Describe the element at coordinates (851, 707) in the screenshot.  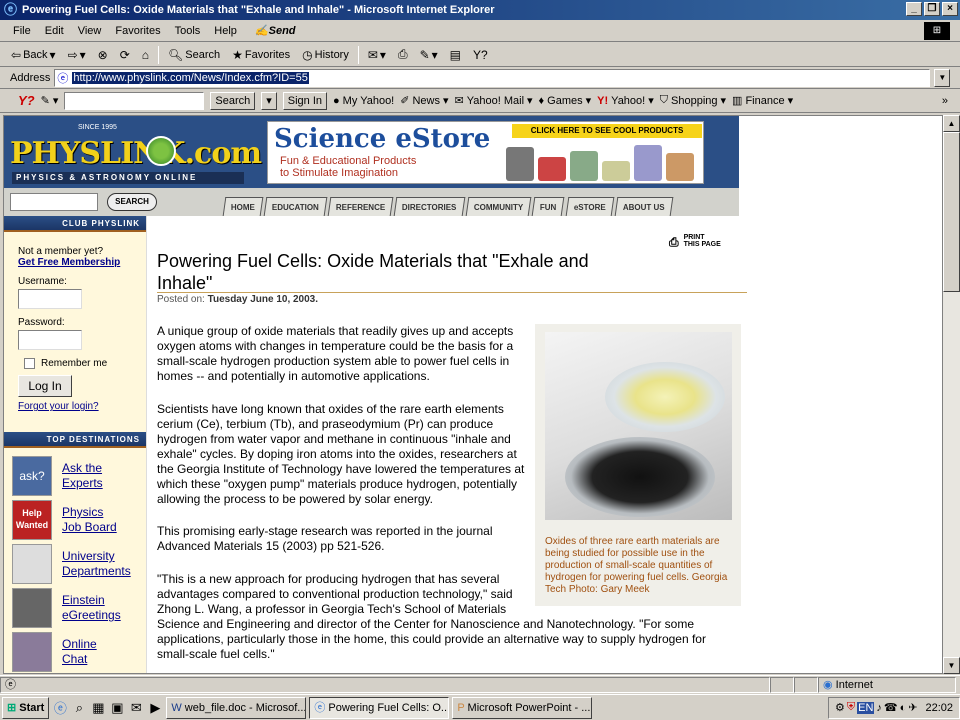
I see `tray-shield-icon: ⛨` at that location.